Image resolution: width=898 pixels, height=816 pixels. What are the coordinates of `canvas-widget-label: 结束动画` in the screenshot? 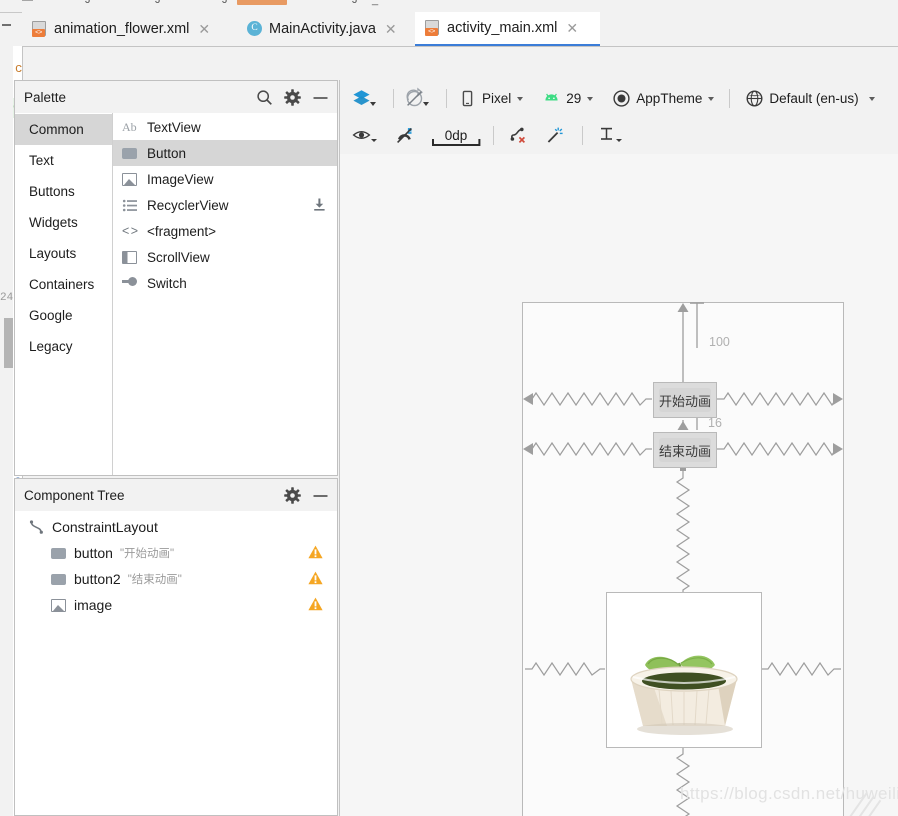 It's located at (684, 451).